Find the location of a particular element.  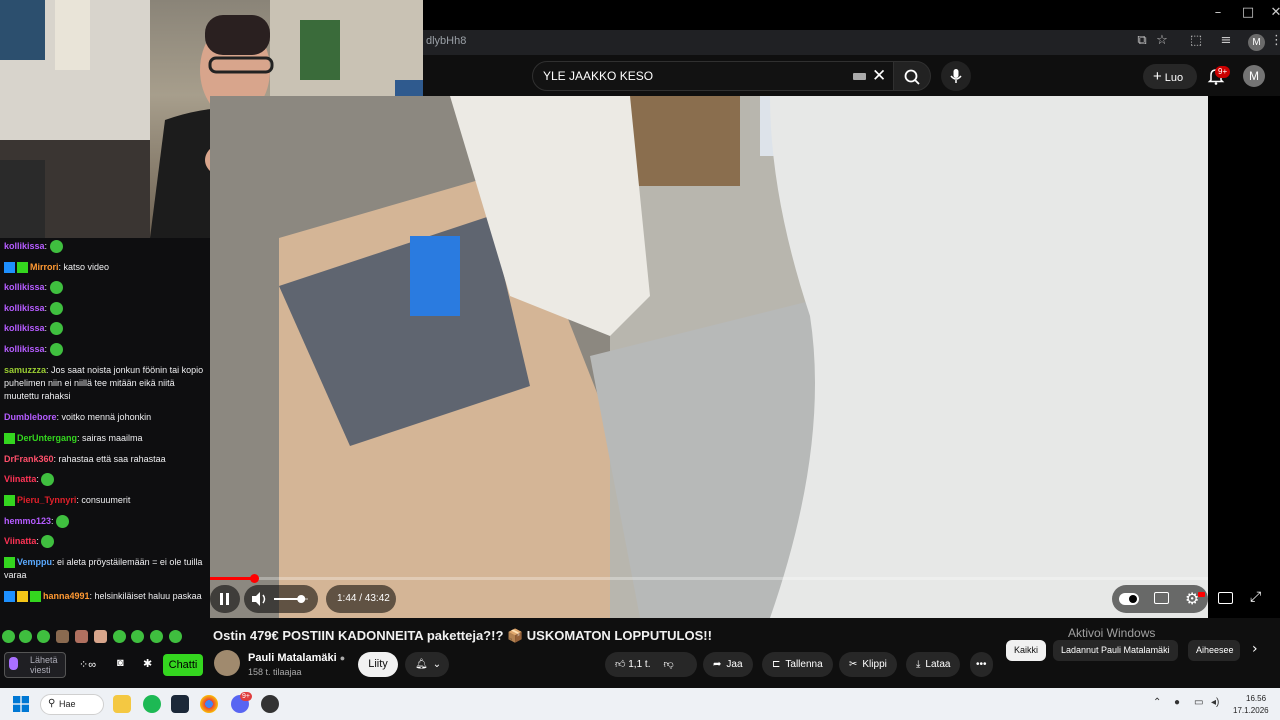

chat-settings-icon: ✱ is located at coordinates (147, 663).